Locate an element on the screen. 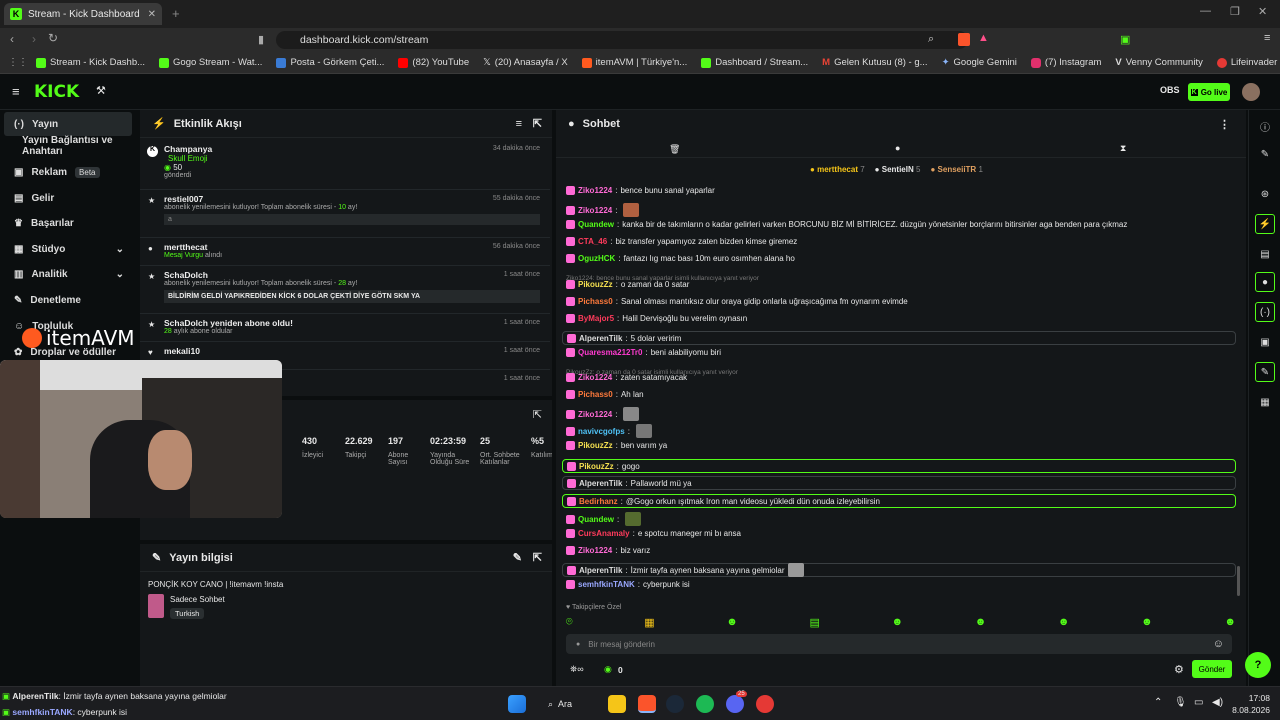 Image resolution: width=1280 pixels, height=720 pixels. chat-message: CursAnamaly: e spotcu maneger mi bı ansa is located at coordinates (653, 533).